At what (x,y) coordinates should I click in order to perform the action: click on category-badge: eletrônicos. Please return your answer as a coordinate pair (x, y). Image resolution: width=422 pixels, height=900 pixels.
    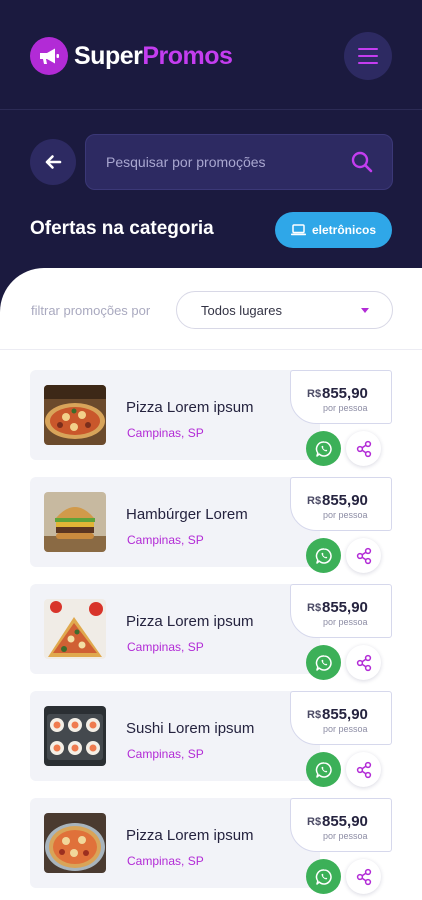
    Looking at the image, I should click on (333, 230).